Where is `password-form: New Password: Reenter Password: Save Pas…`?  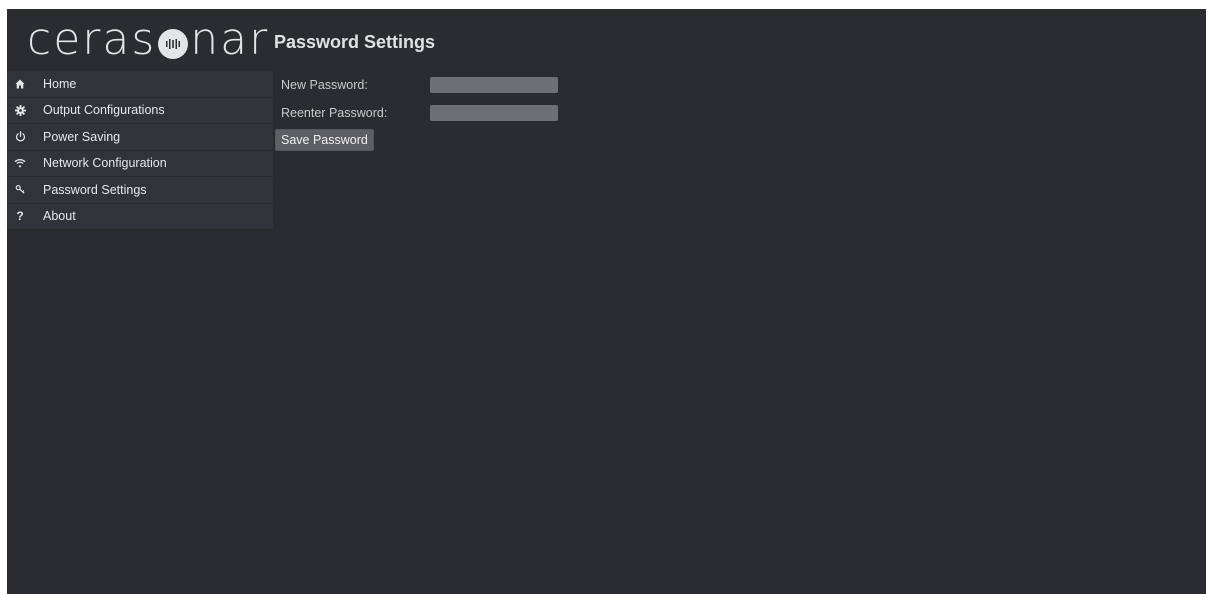
password-form: New Password: Reenter Password: Save Pas… is located at coordinates (416, 111).